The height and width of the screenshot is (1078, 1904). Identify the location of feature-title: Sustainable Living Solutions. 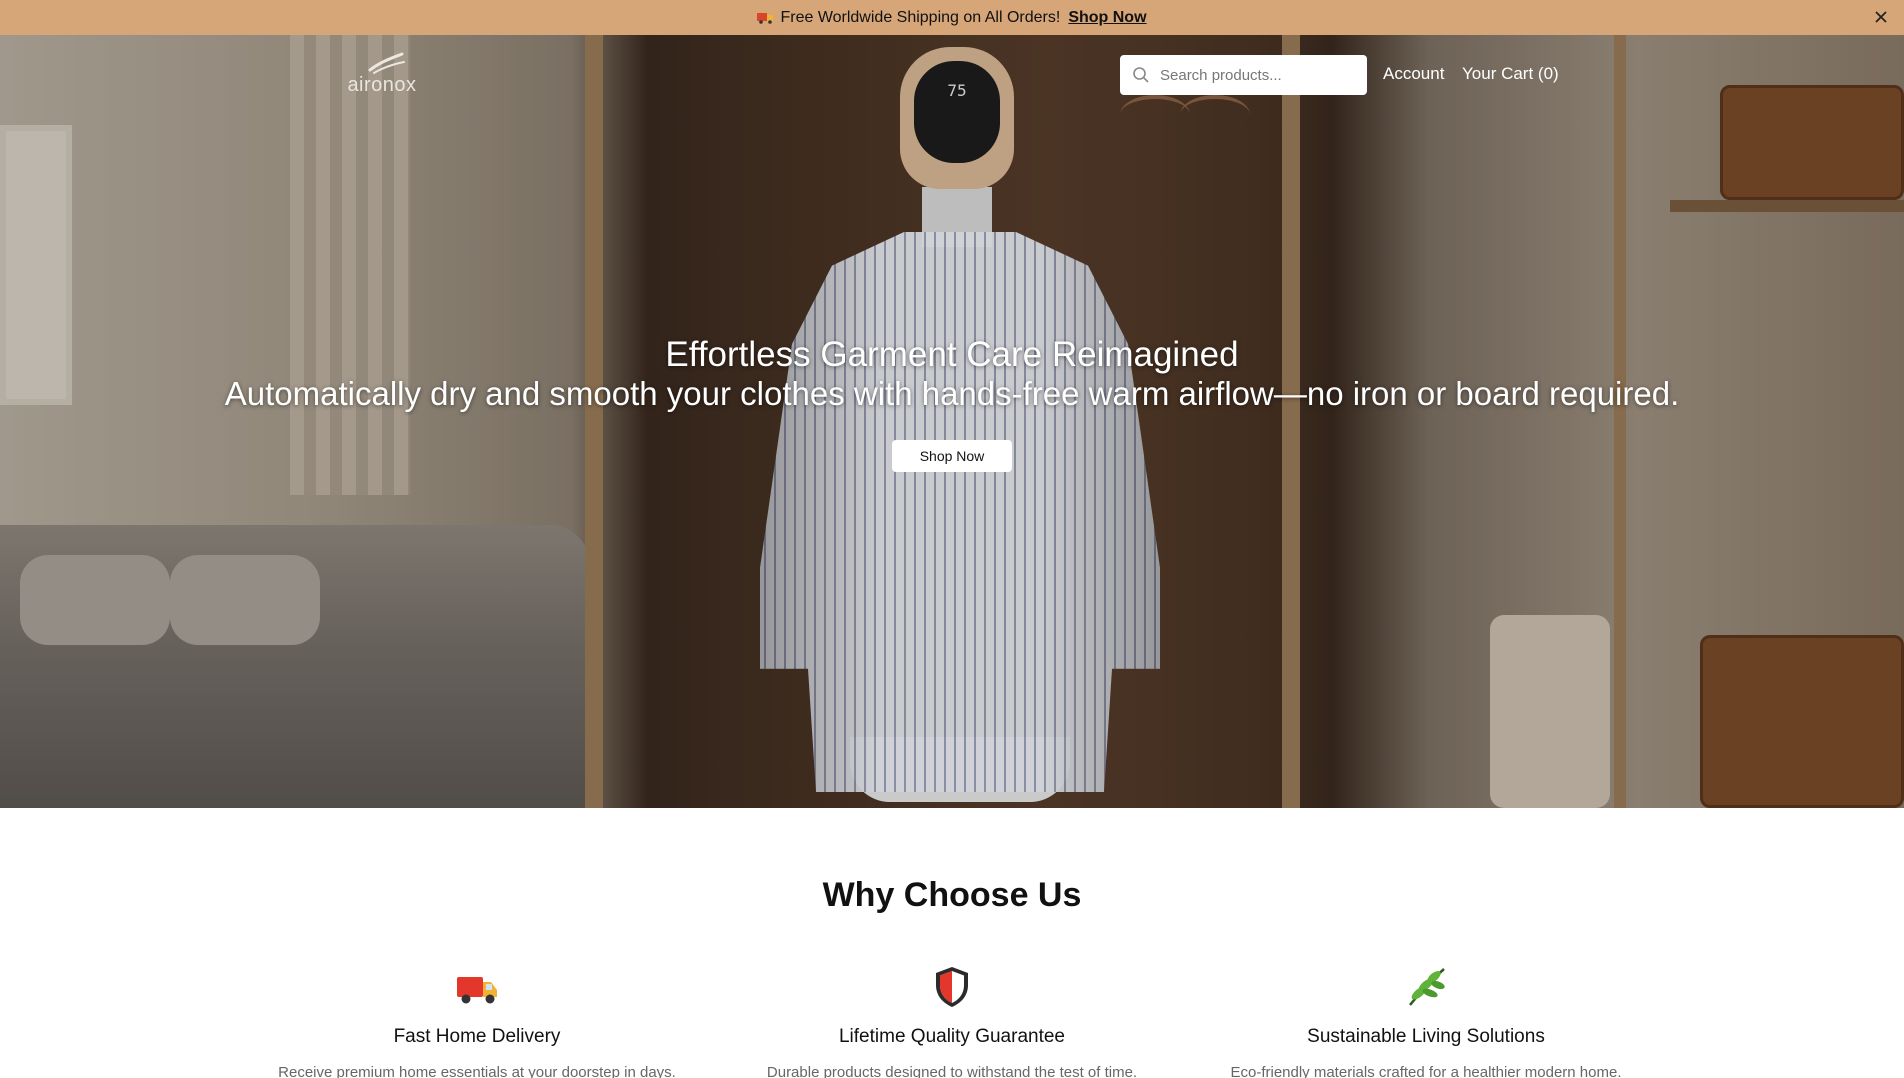
(1426, 1036).